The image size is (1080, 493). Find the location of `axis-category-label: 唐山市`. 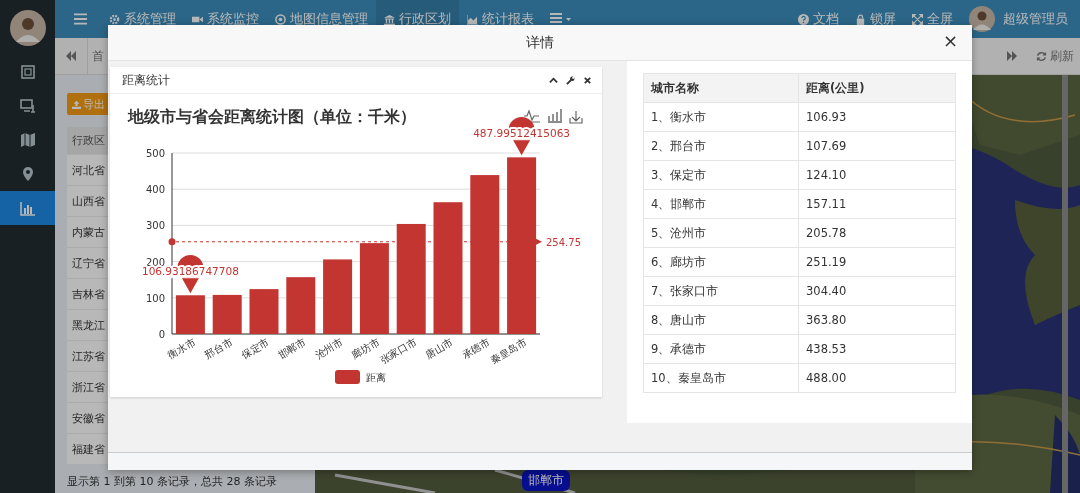

axis-category-label: 唐山市 is located at coordinates (439, 348).